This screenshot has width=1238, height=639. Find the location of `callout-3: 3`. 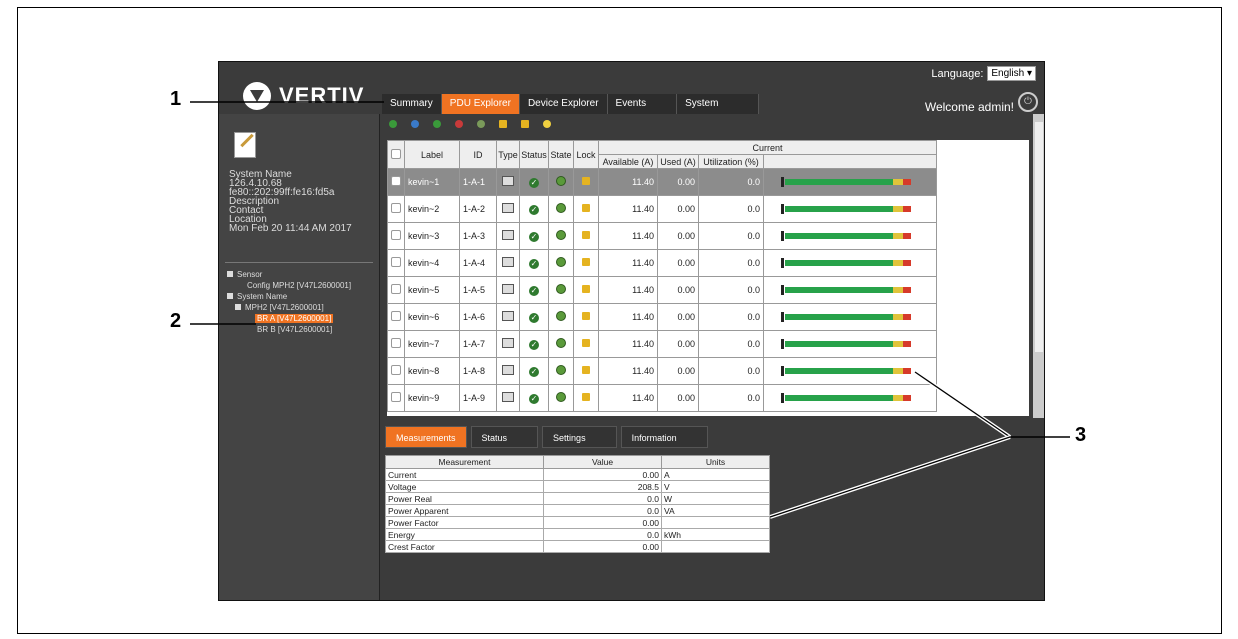

callout-3: 3 is located at coordinates (1081, 435).